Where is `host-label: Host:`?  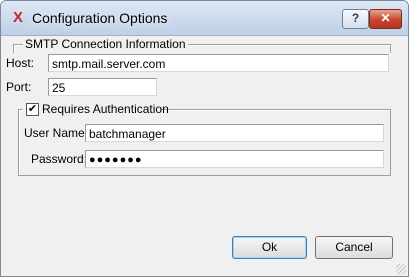 host-label: Host: is located at coordinates (20, 63).